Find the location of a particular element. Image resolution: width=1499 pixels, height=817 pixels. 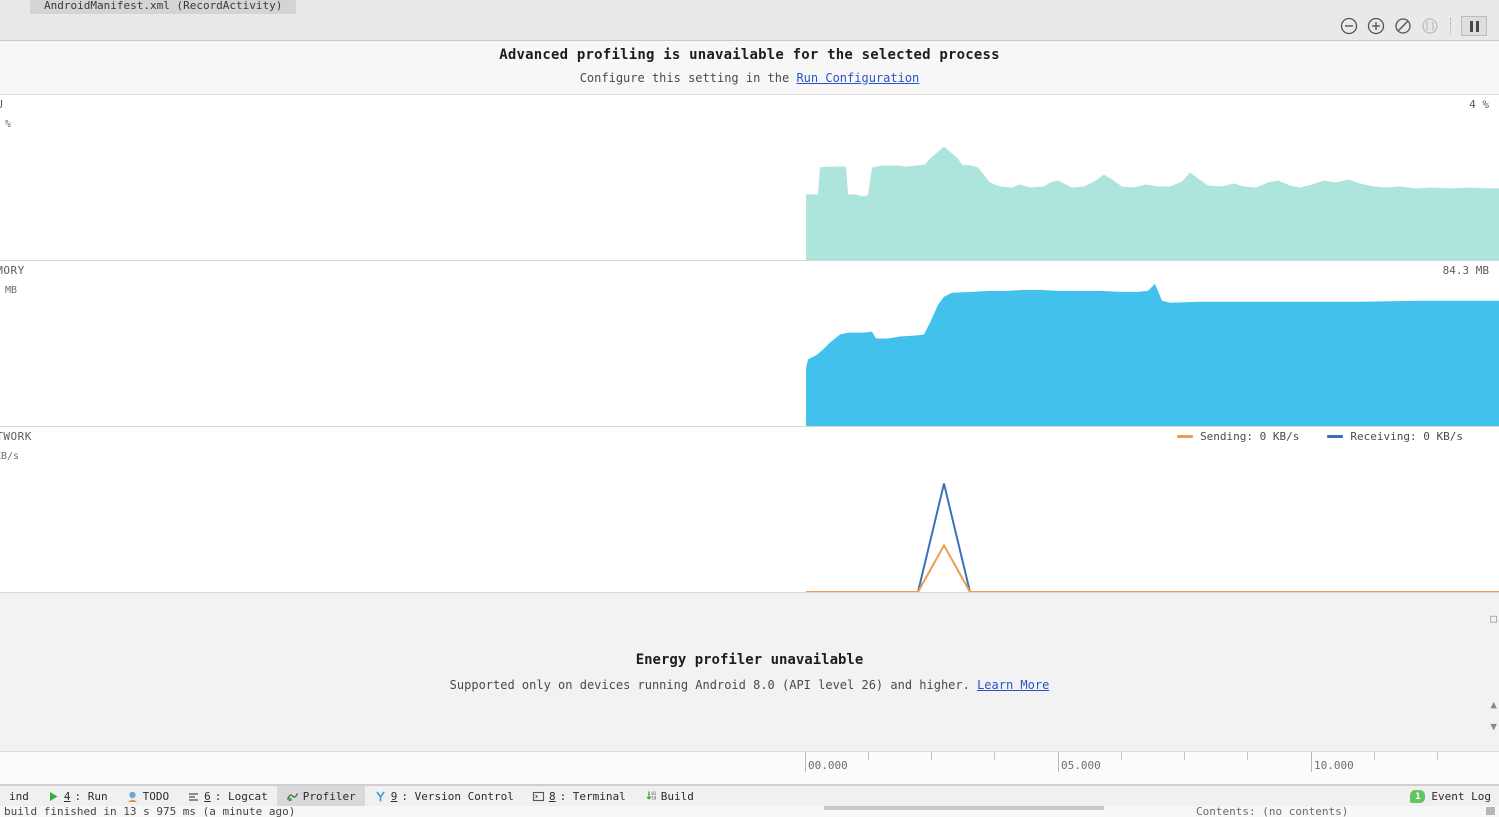

status-bar-item-terminal: 8: Terminal is located at coordinates (579, 796).